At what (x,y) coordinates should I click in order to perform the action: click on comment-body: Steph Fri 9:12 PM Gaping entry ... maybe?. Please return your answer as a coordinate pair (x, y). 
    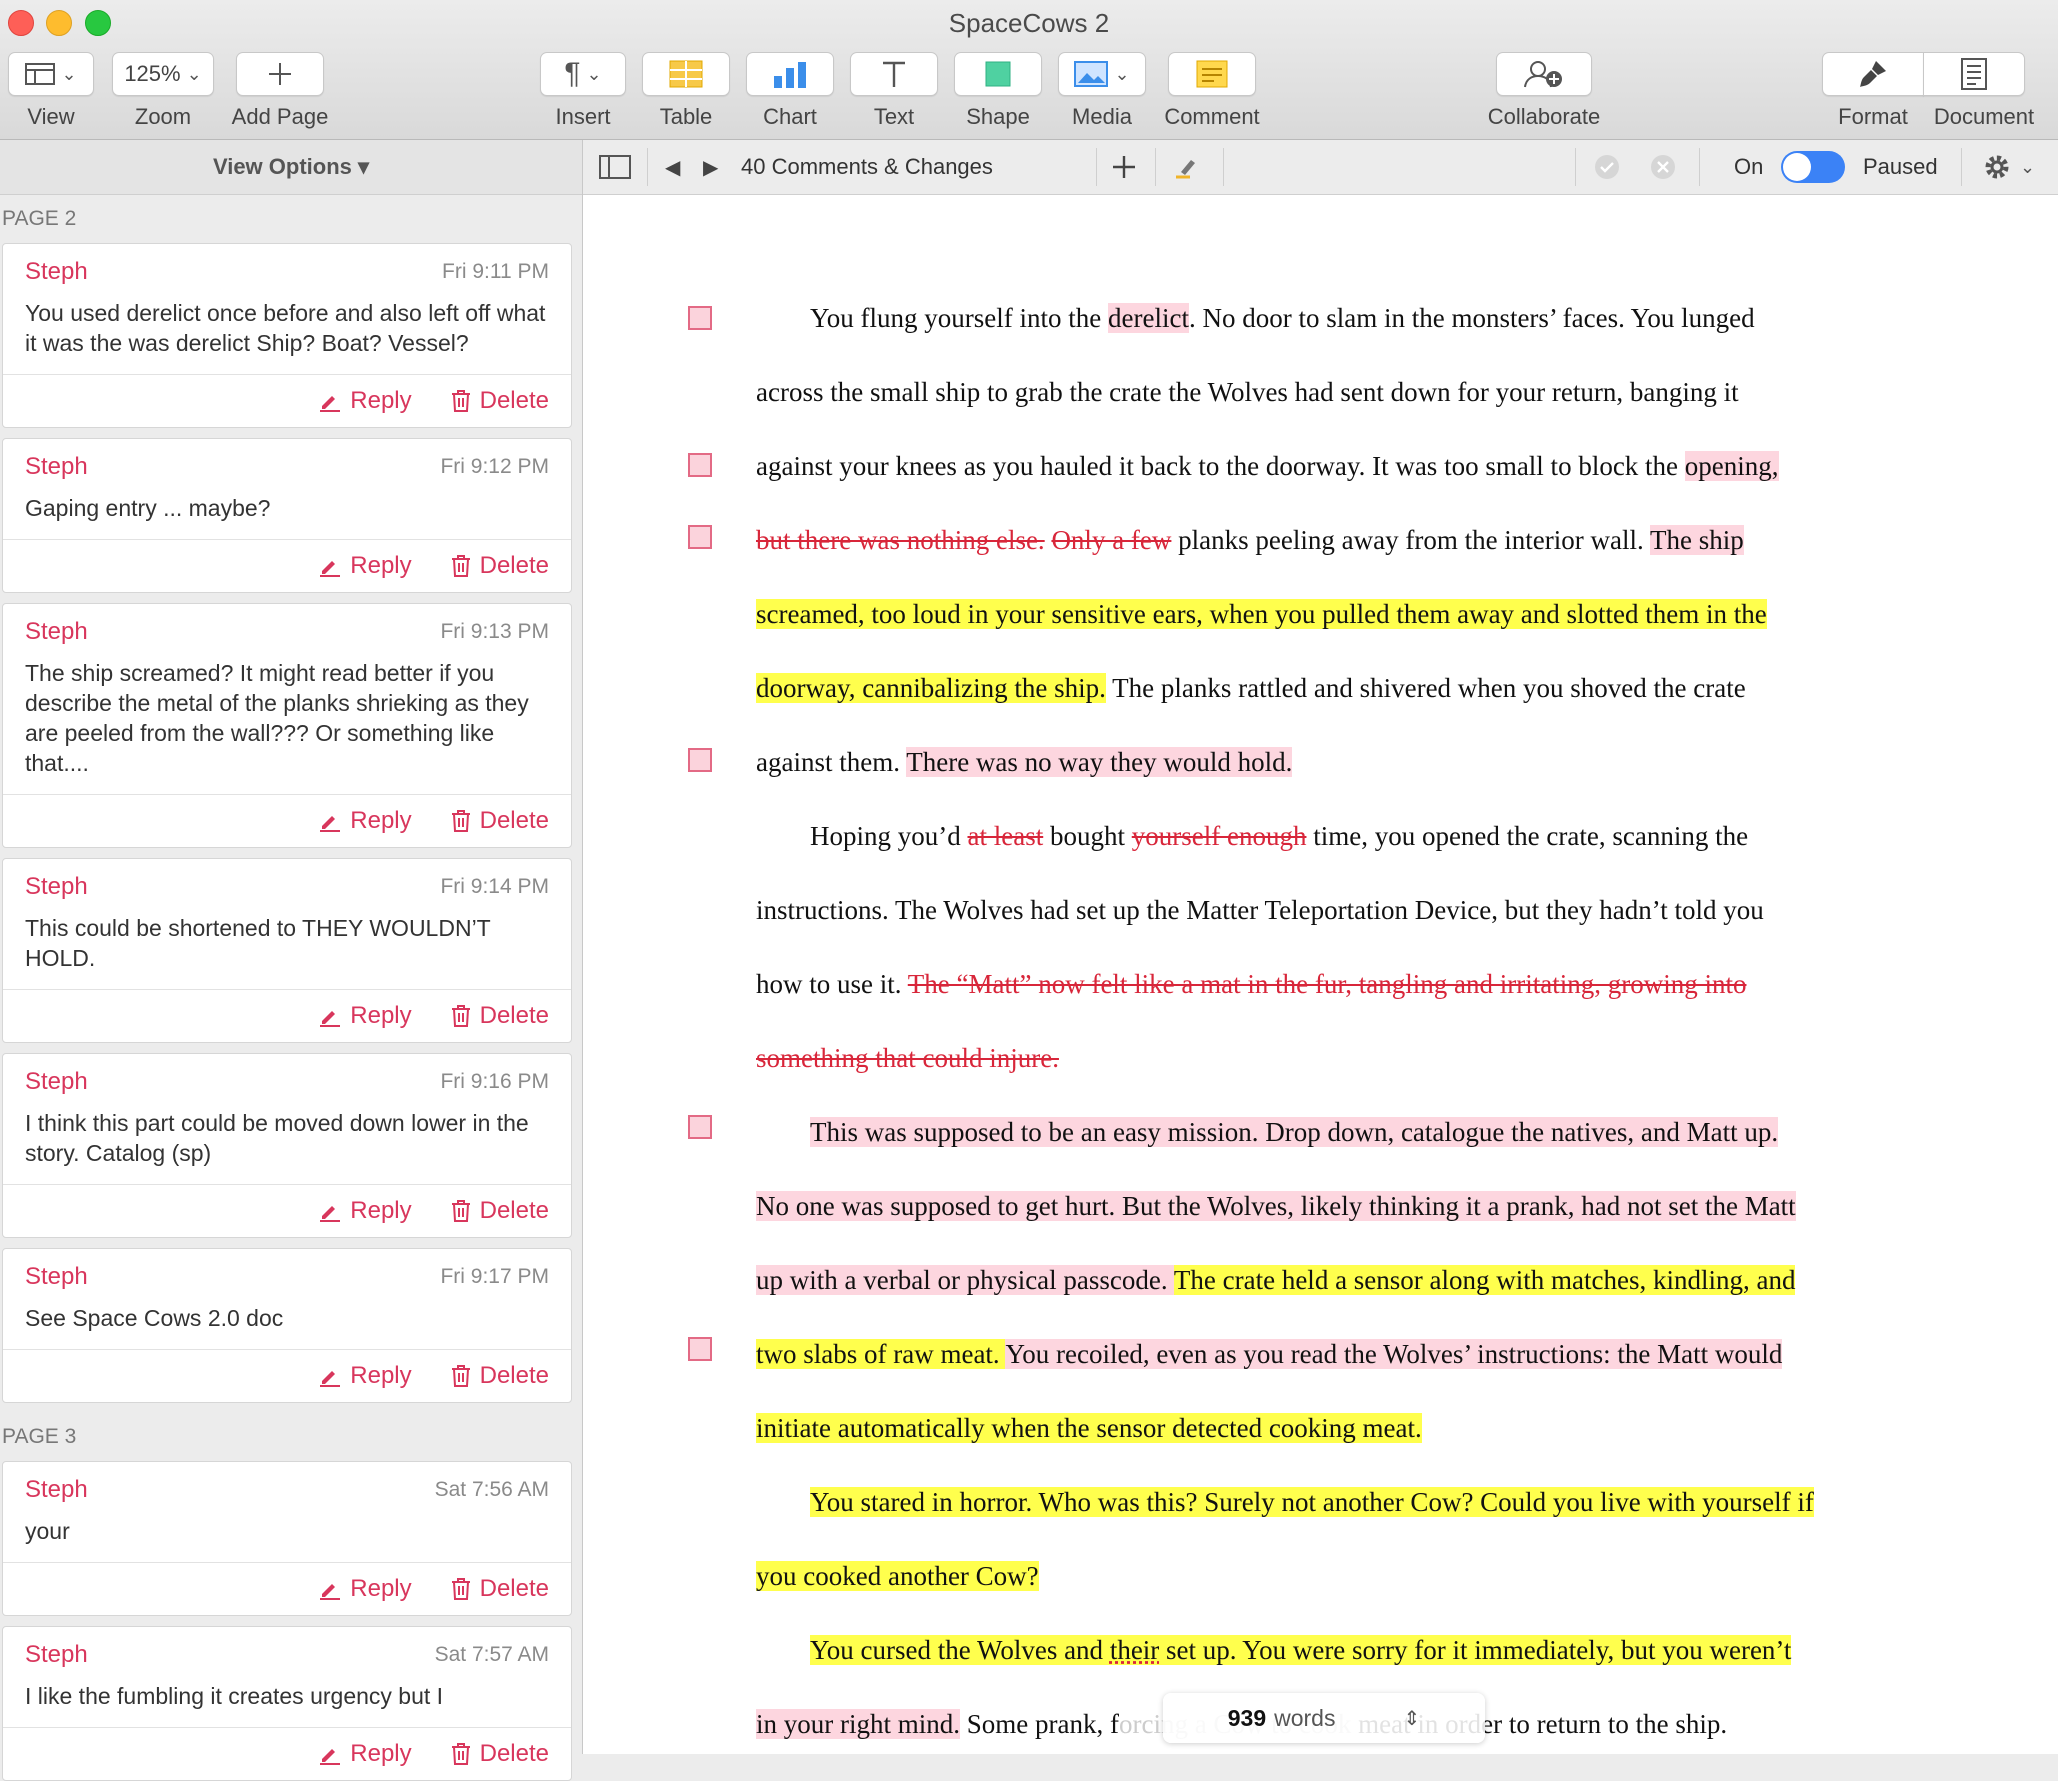
    Looking at the image, I should click on (287, 489).